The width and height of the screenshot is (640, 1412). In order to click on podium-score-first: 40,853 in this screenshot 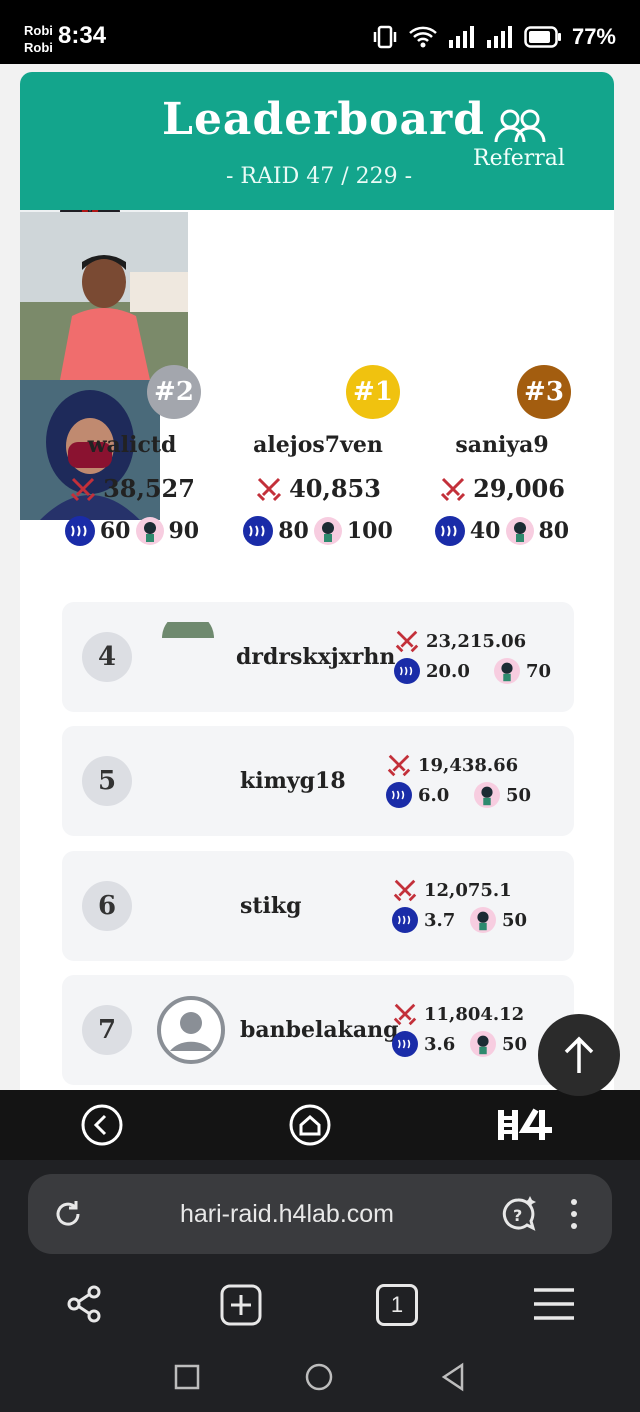, I will do `click(318, 488)`.